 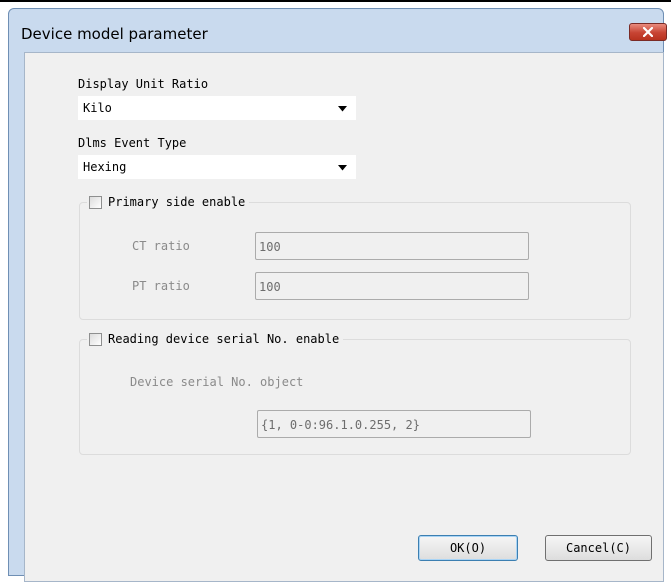 I want to click on ct-ratio-label: CT ratio, so click(x=161, y=246).